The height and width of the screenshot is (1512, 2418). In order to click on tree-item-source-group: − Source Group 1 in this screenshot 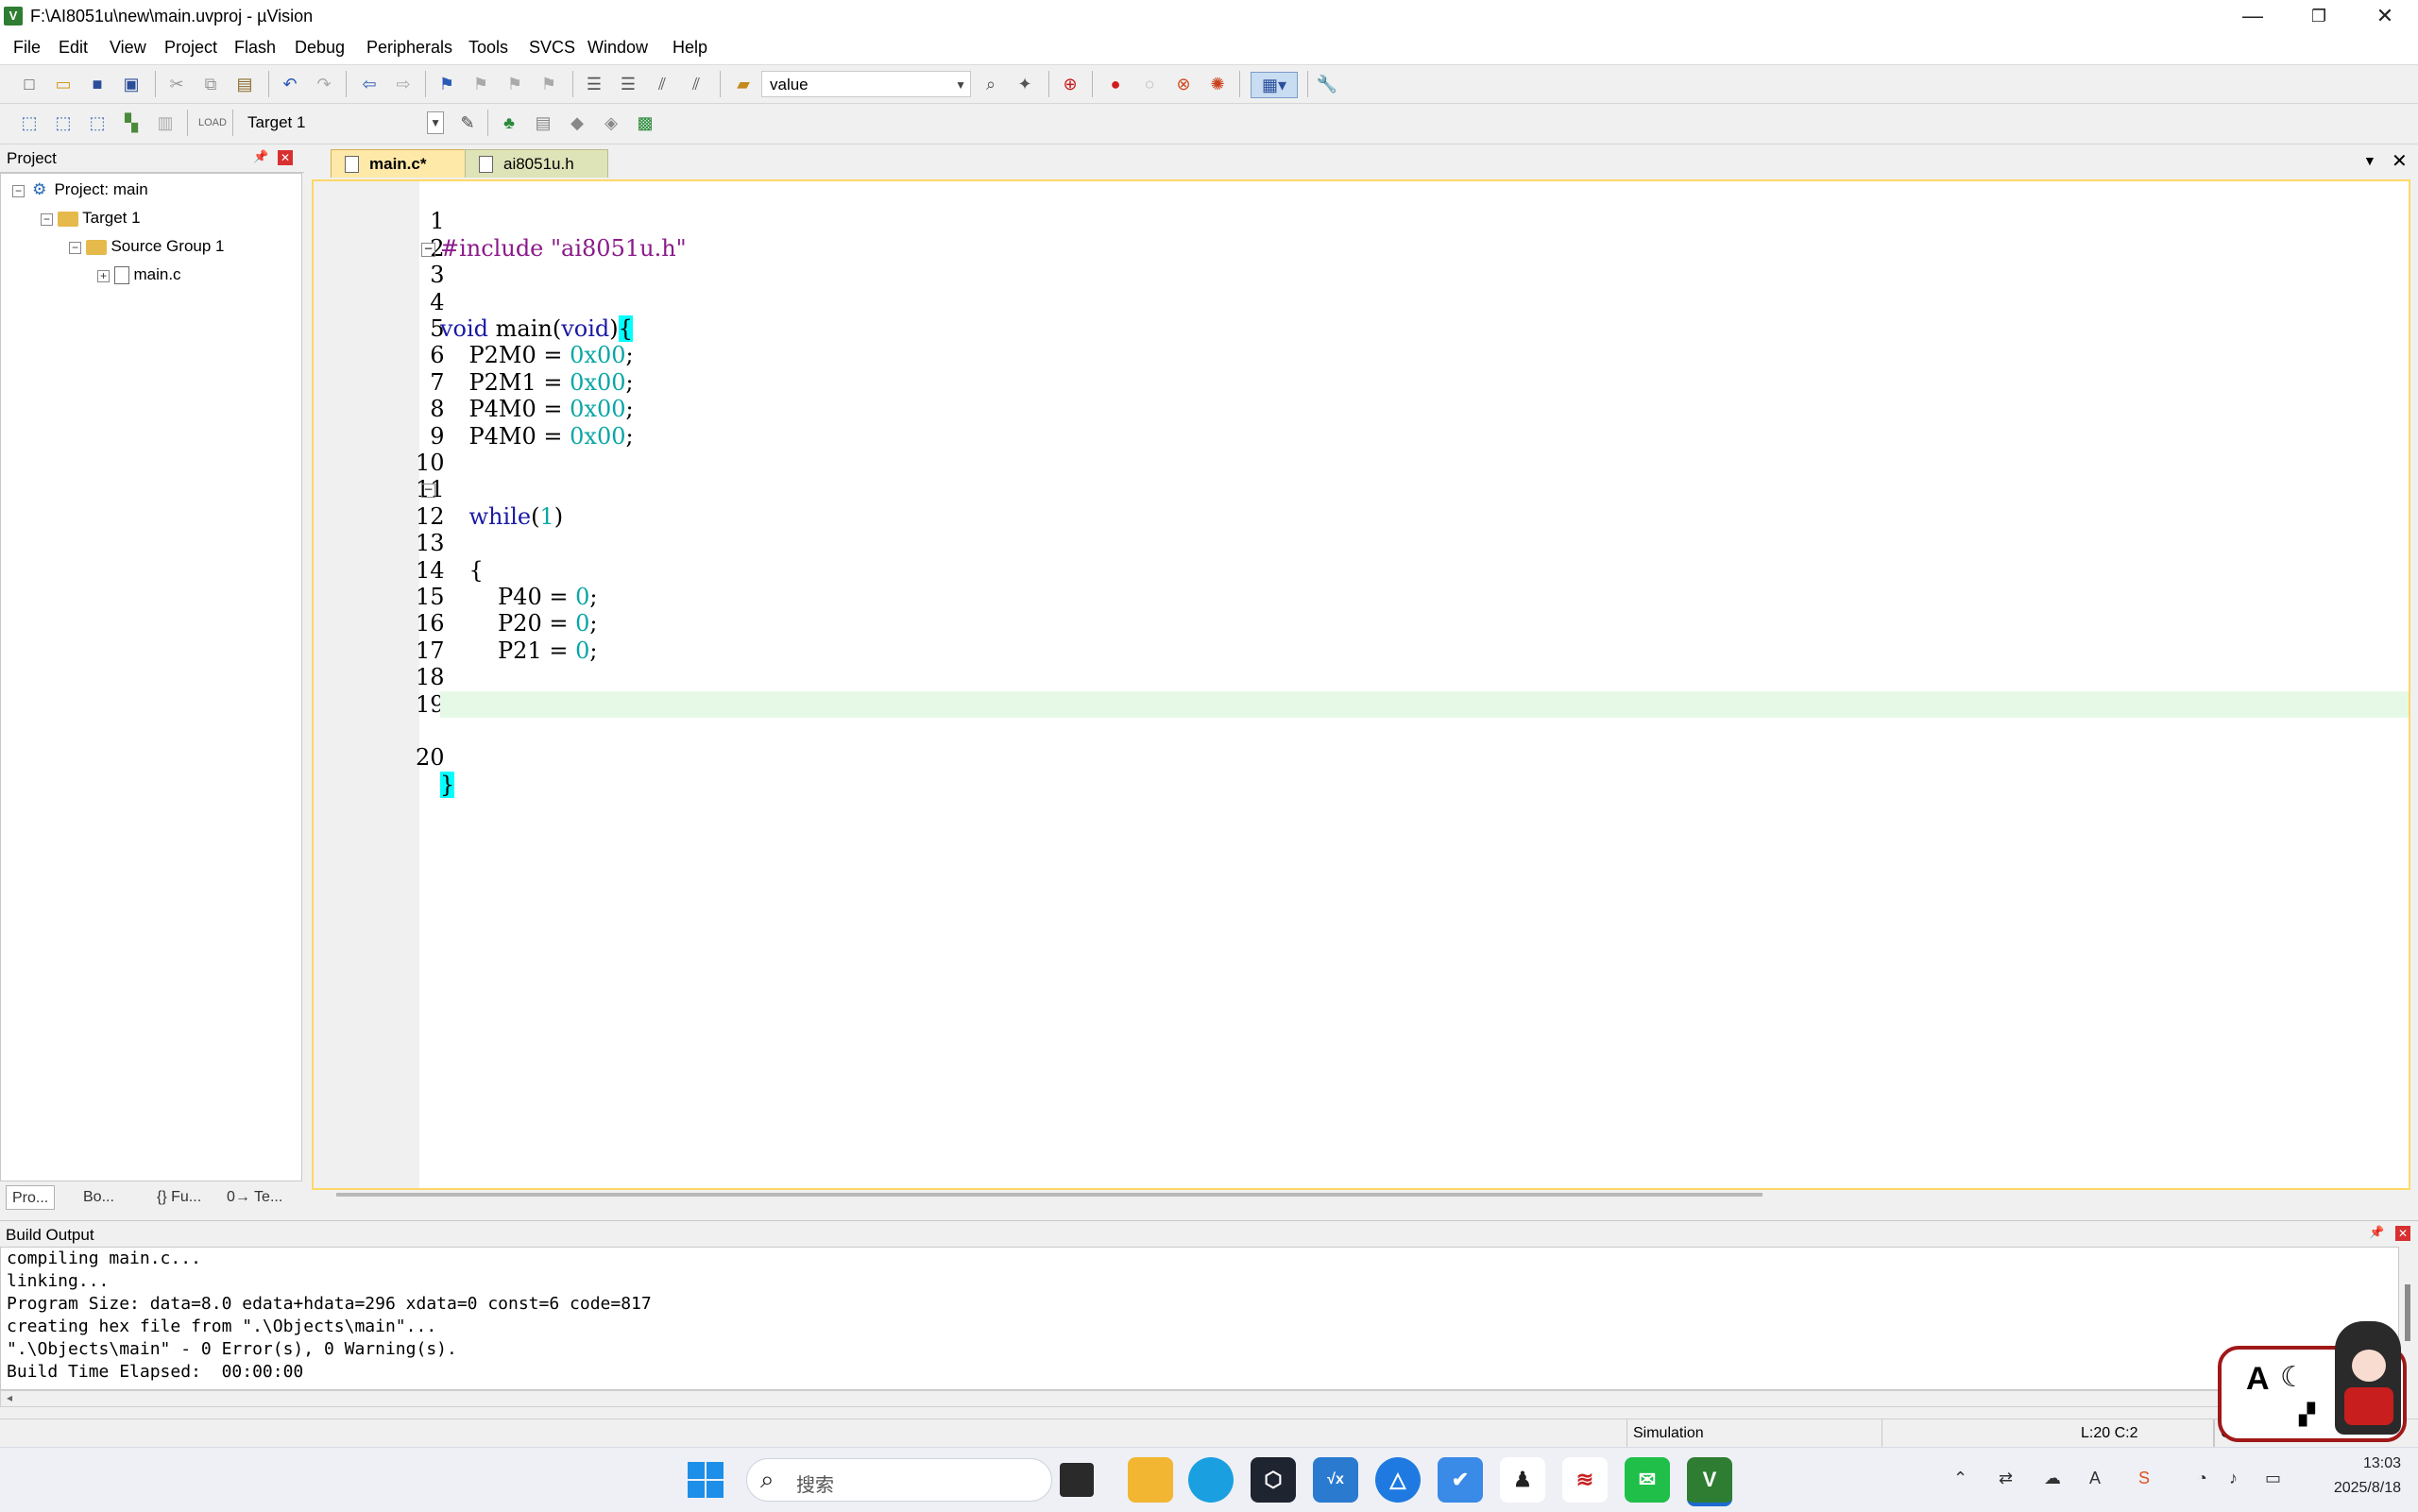, I will do `click(146, 247)`.